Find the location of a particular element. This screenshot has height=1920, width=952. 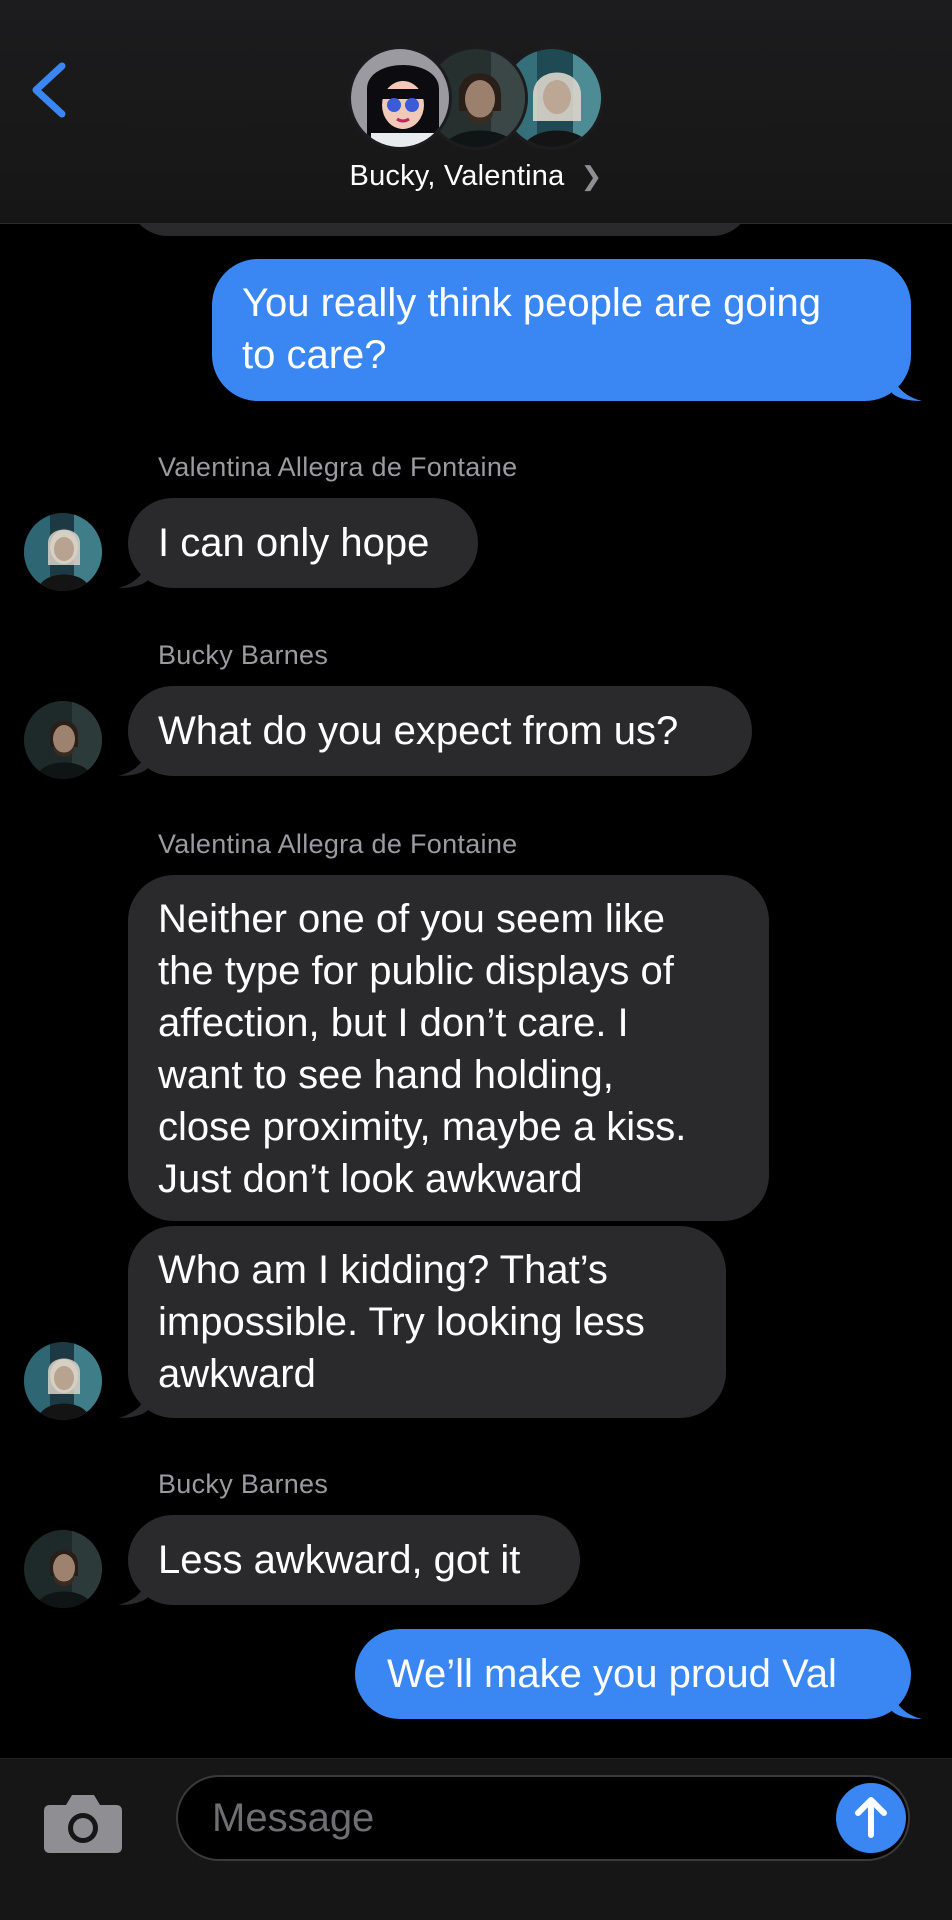

conversation-title-text: Bucky, Valentina is located at coordinates (457, 176).